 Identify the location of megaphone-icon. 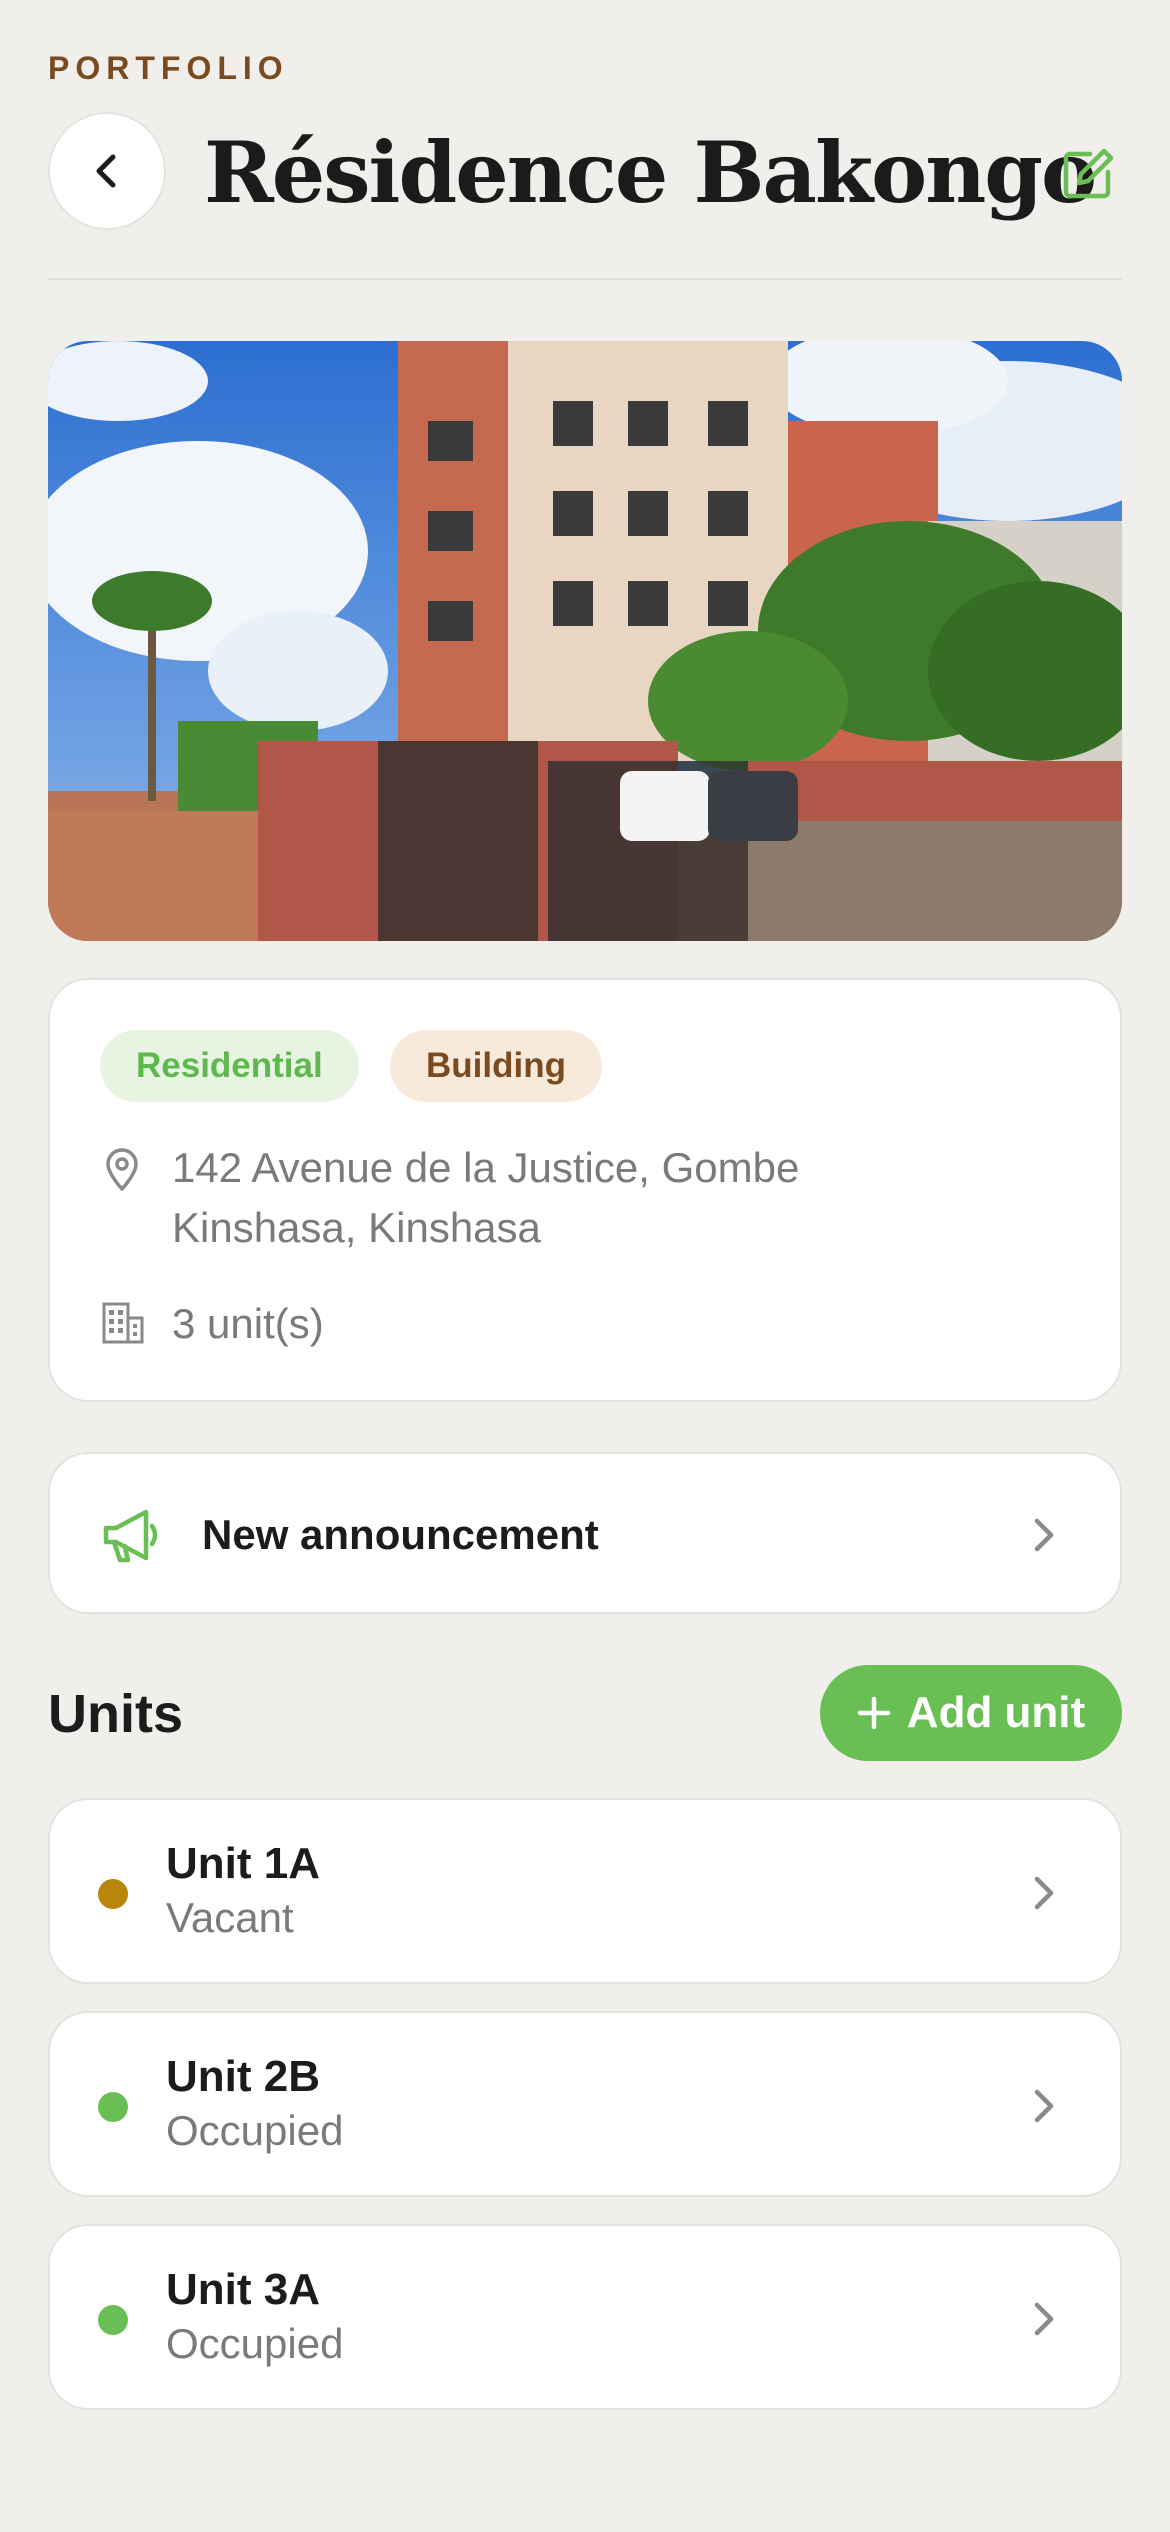
(130, 1536).